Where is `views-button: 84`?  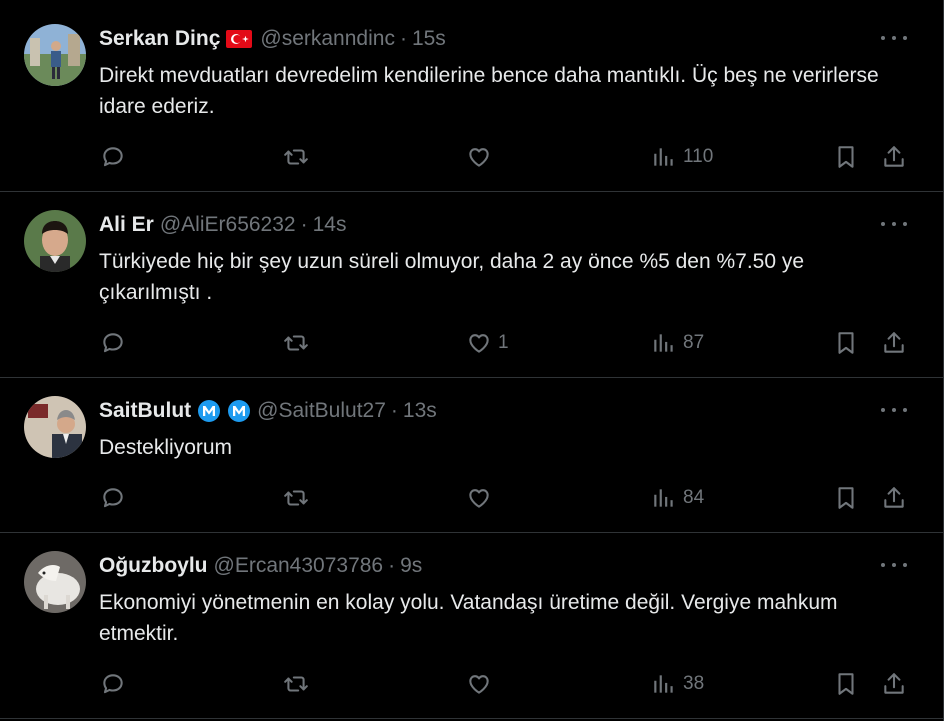
views-button: 84 is located at coordinates (677, 498).